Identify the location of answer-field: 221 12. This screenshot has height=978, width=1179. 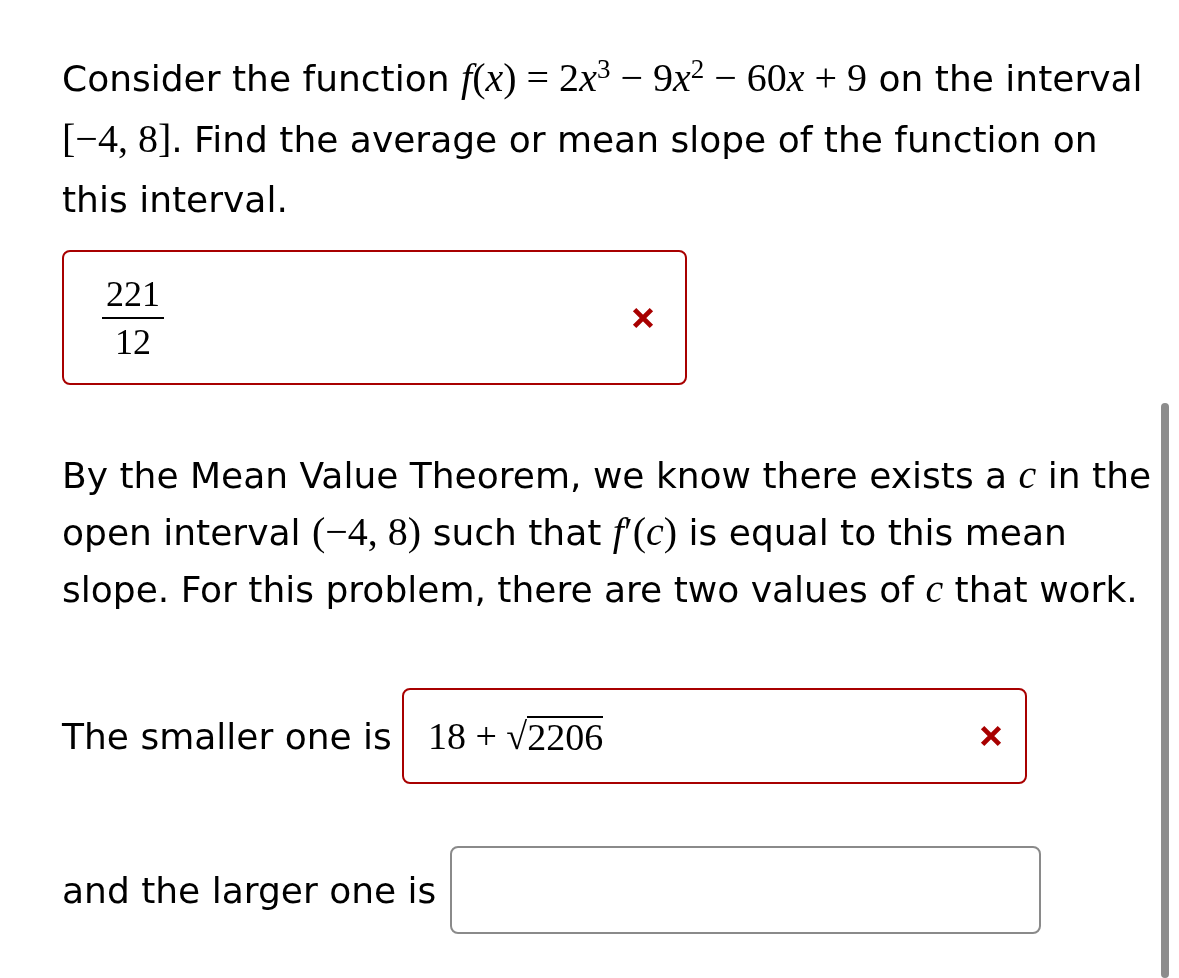
(374, 317).